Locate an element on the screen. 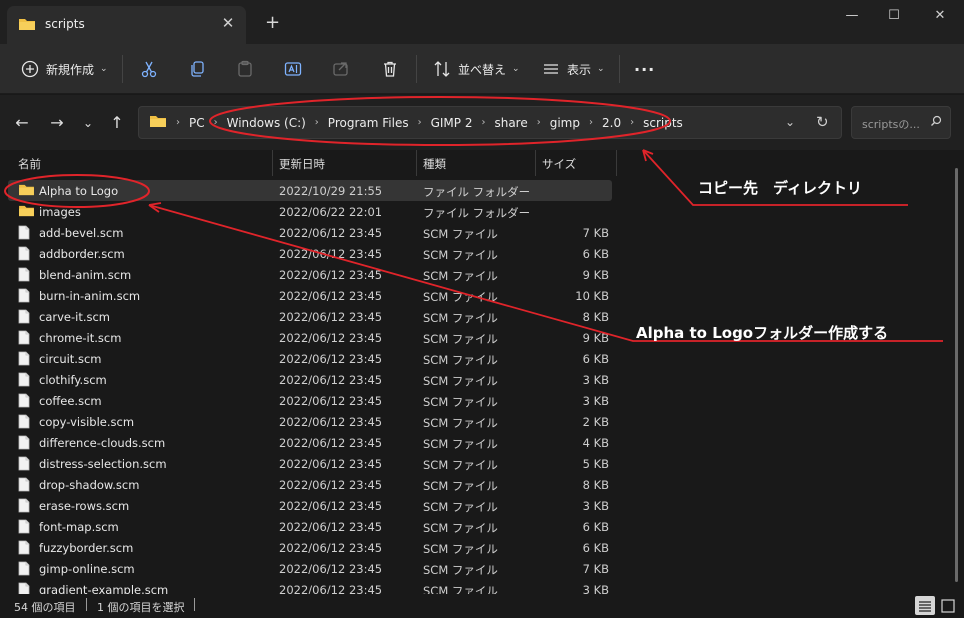 Image resolution: width=964 pixels, height=618 pixels. file-name: Alpha to Logo is located at coordinates (79, 191).